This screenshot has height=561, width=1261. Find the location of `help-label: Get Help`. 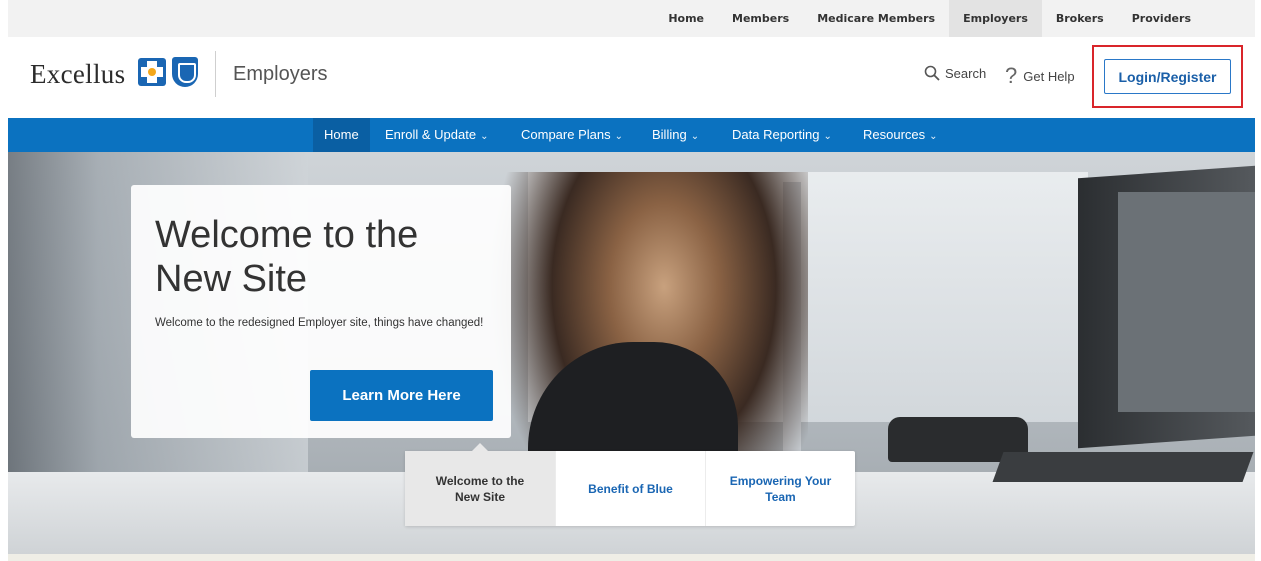

help-label: Get Help is located at coordinates (1049, 76).